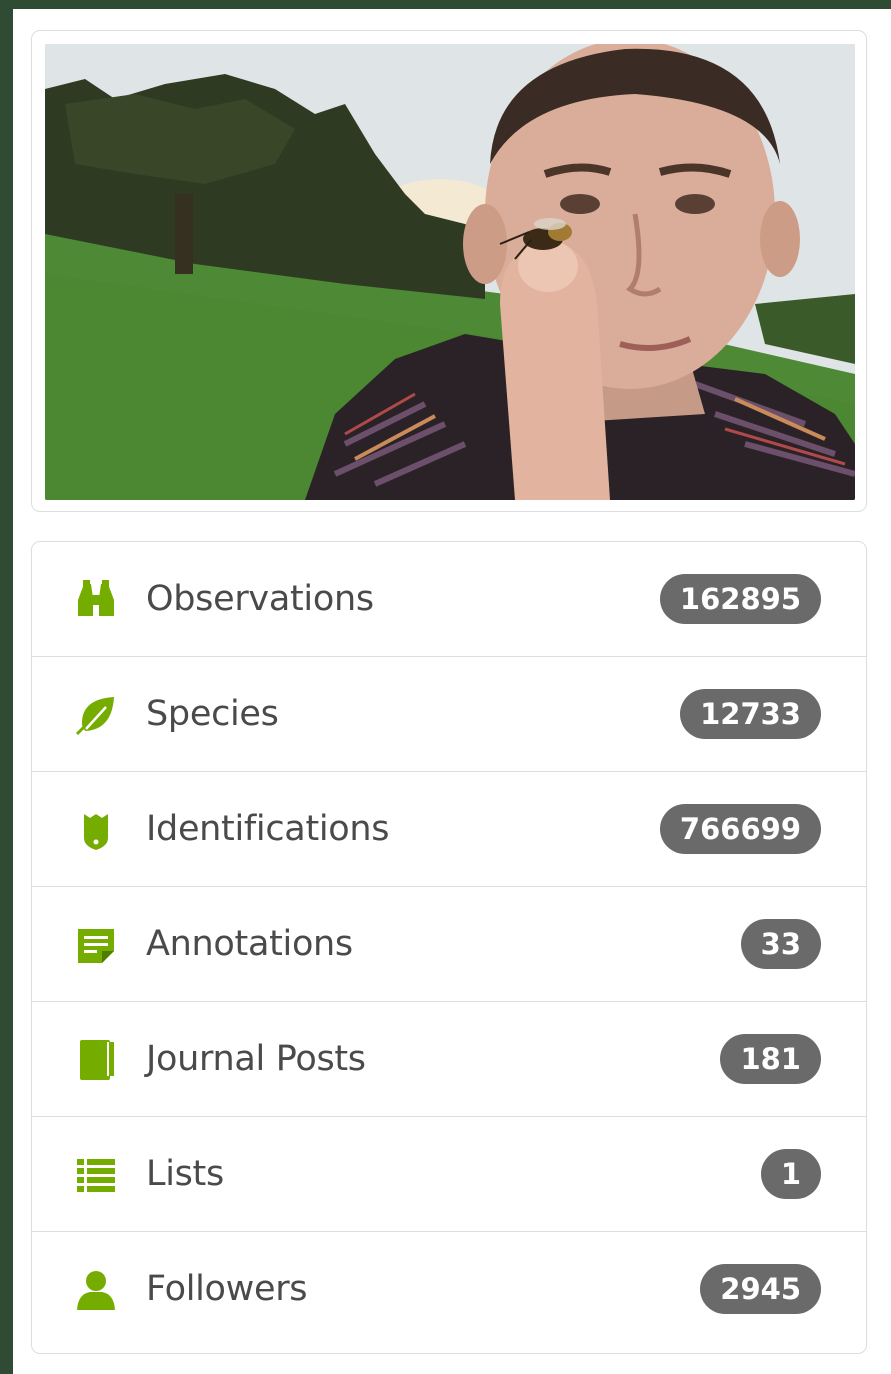 The height and width of the screenshot is (1374, 891). I want to click on stat-row-identifications: Identifications 766699, so click(449, 829).